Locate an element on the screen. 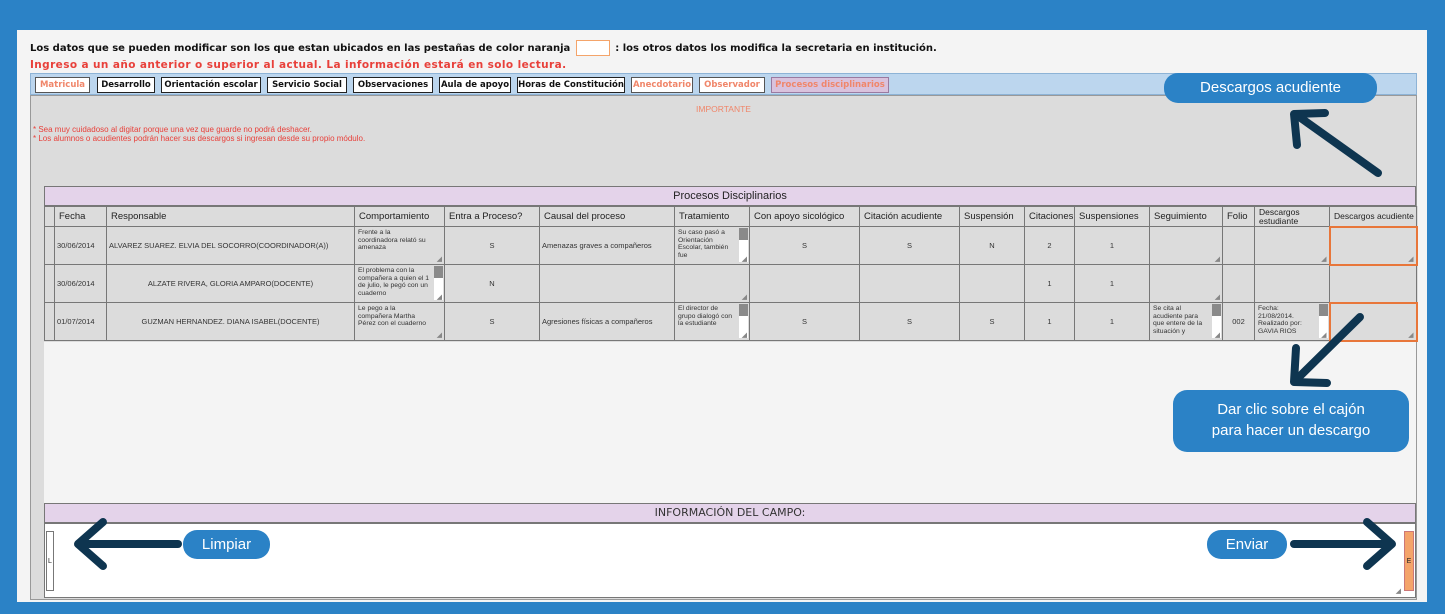 This screenshot has width=1445, height=614. arrow-left-icon is located at coordinates (128, 544).